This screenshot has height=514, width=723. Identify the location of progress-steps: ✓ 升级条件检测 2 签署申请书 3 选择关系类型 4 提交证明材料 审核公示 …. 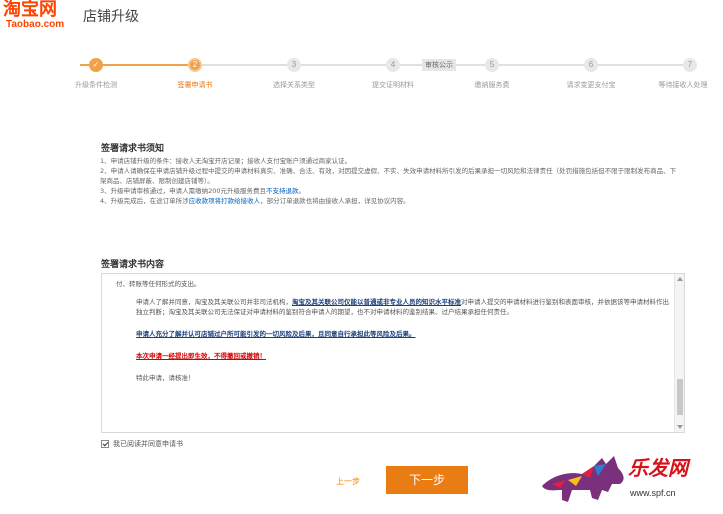
(361, 72).